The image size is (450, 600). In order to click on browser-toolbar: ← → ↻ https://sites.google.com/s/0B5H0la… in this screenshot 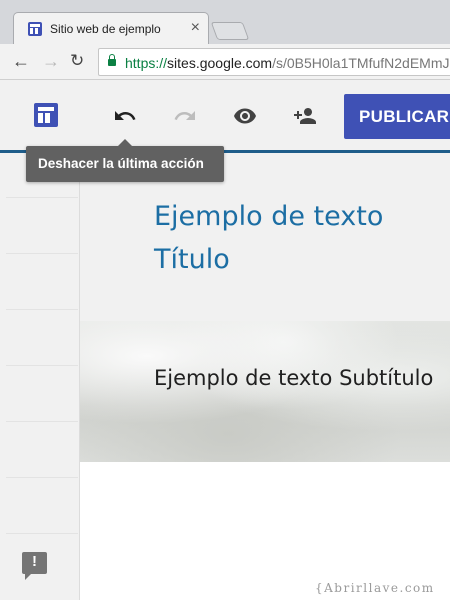, I will do `click(225, 62)`.